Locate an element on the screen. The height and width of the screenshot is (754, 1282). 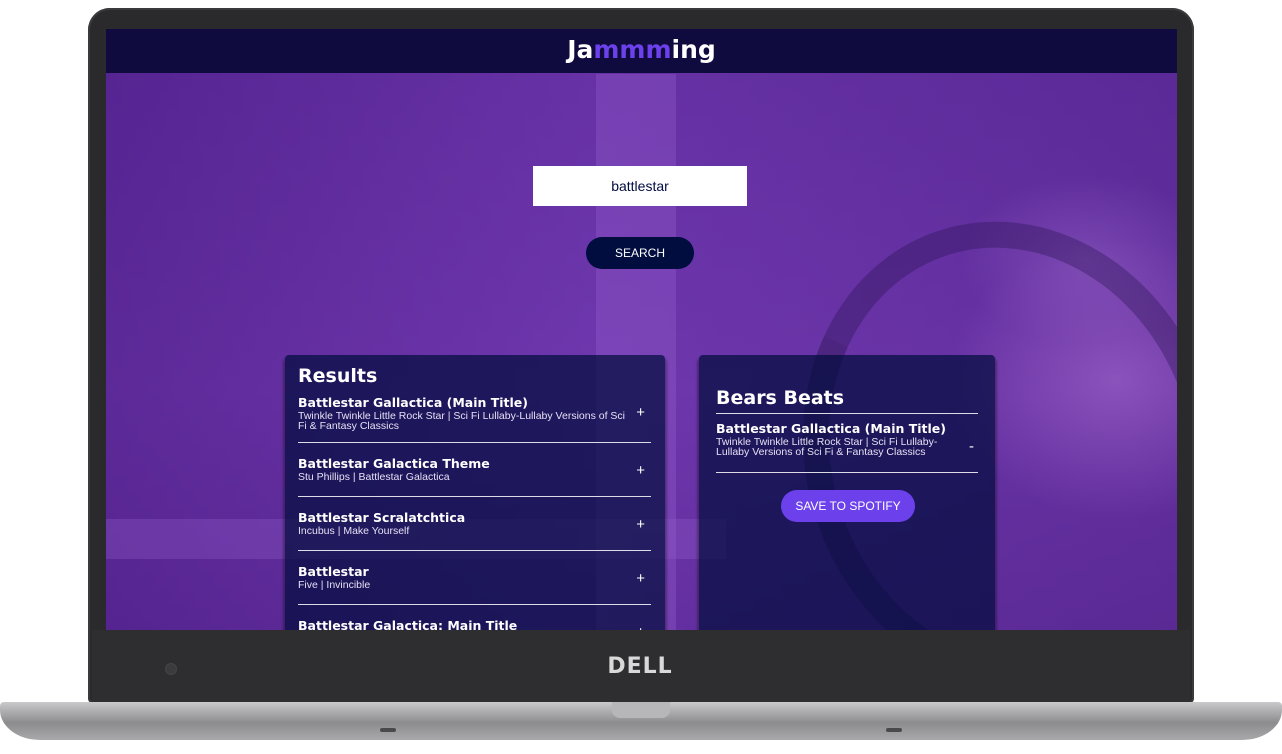
logo-suffix: ing is located at coordinates (693, 49).